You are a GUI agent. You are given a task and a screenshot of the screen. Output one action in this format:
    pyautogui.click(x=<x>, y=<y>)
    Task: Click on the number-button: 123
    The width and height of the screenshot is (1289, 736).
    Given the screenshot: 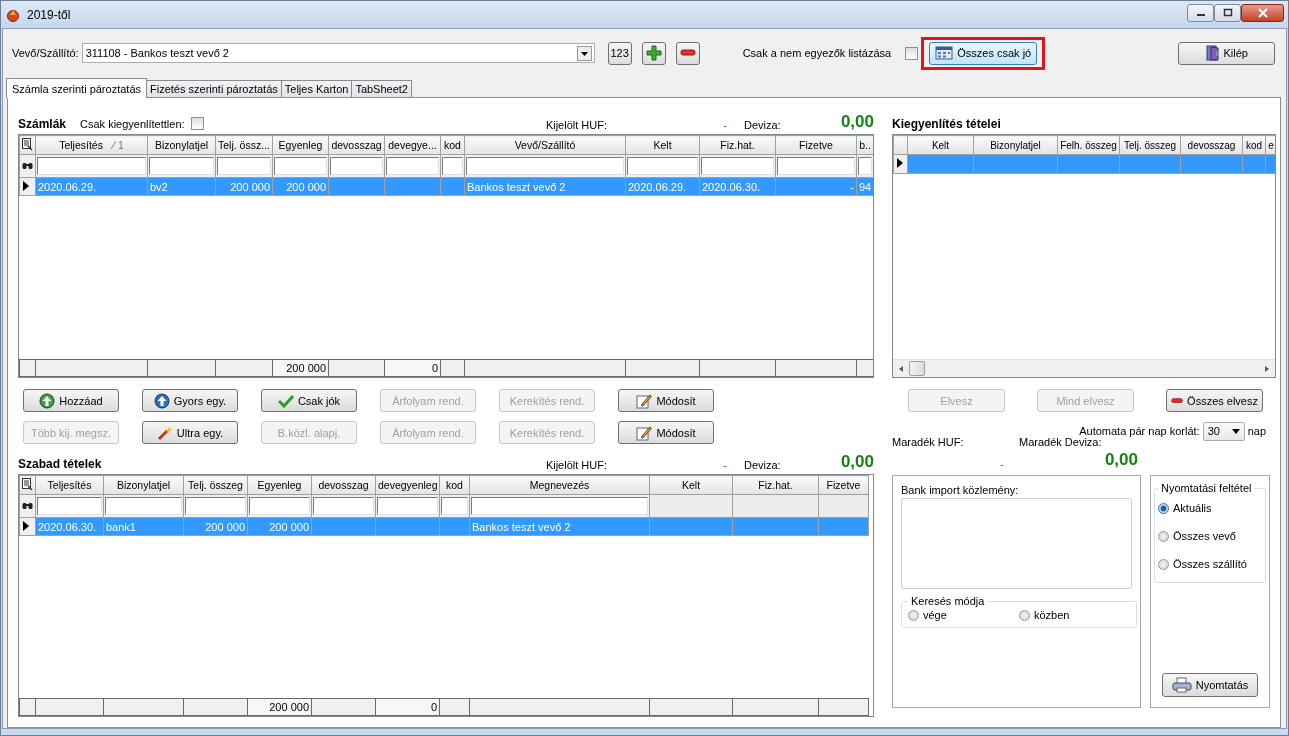 What is the action you would take?
    pyautogui.click(x=619, y=53)
    